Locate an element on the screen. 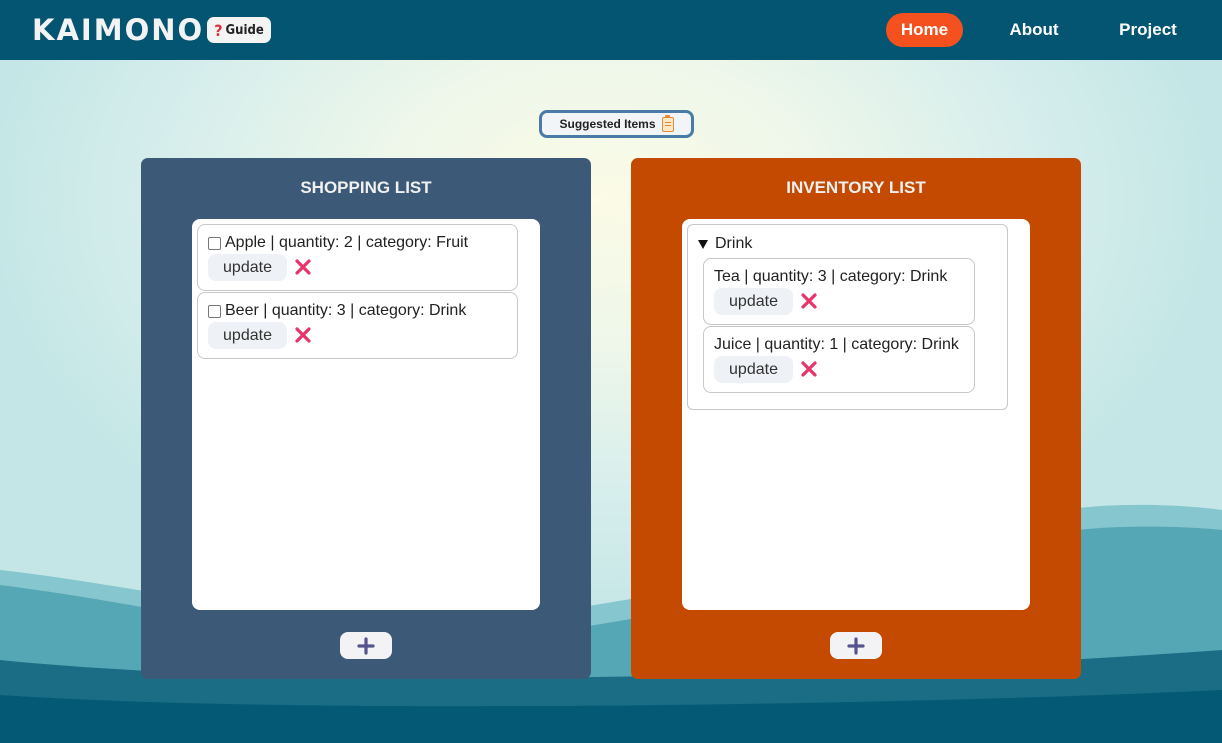 The image size is (1222, 743). add-inventory-item-button is located at coordinates (856, 645).